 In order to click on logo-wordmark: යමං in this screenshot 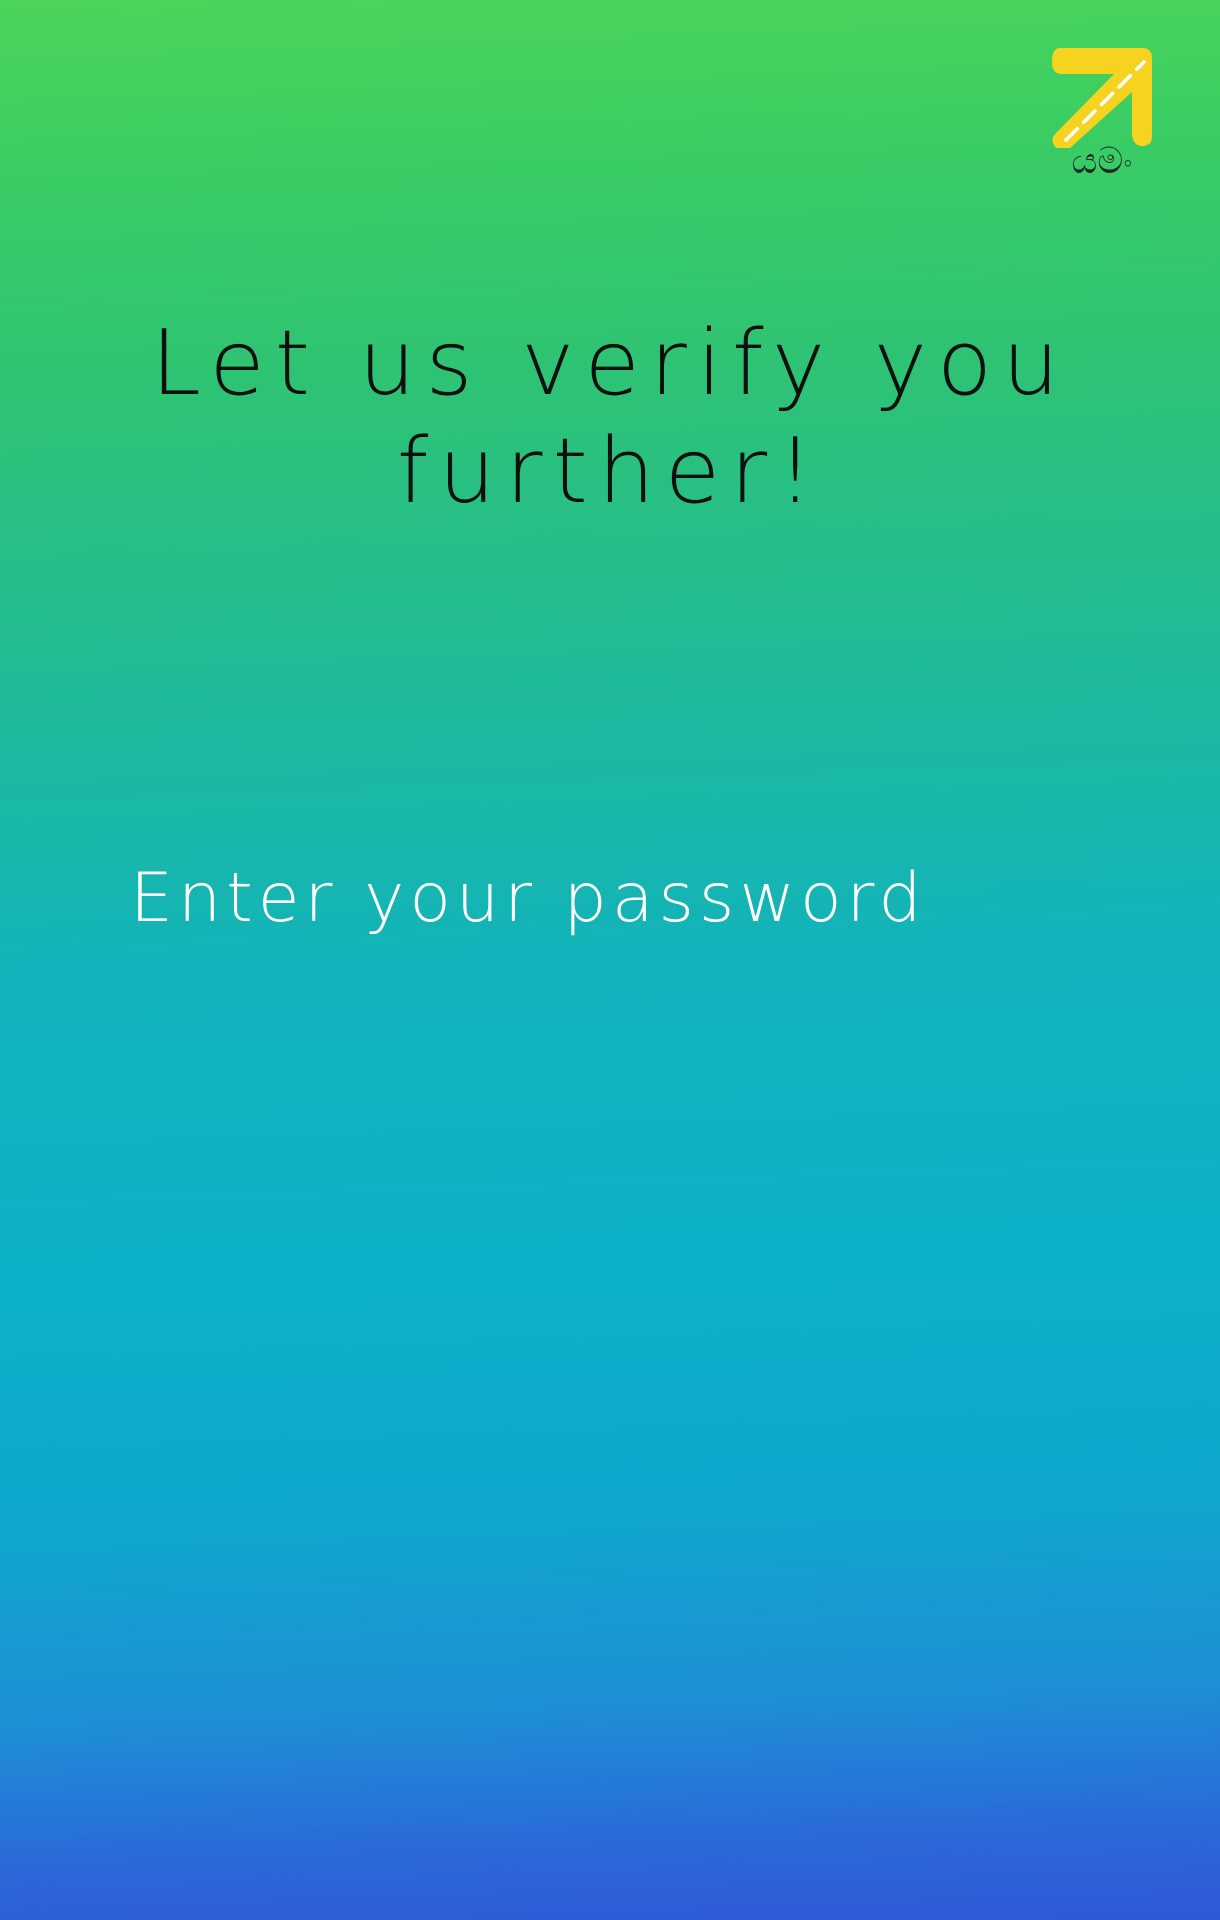, I will do `click(1102, 161)`.